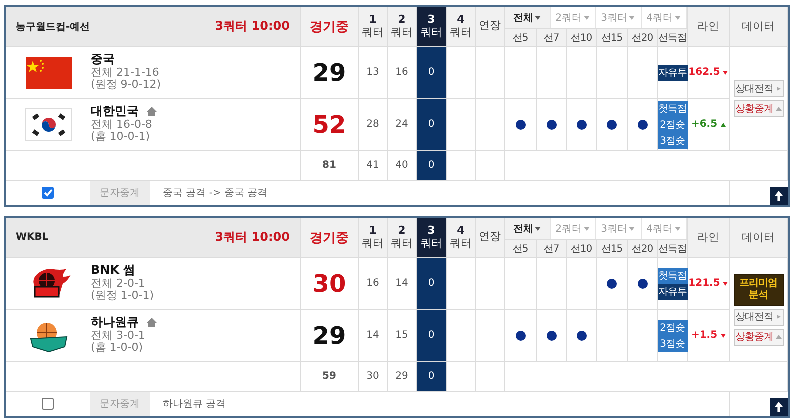 The height and width of the screenshot is (419, 800). I want to click on live-text-label: 문자중계, so click(120, 193).